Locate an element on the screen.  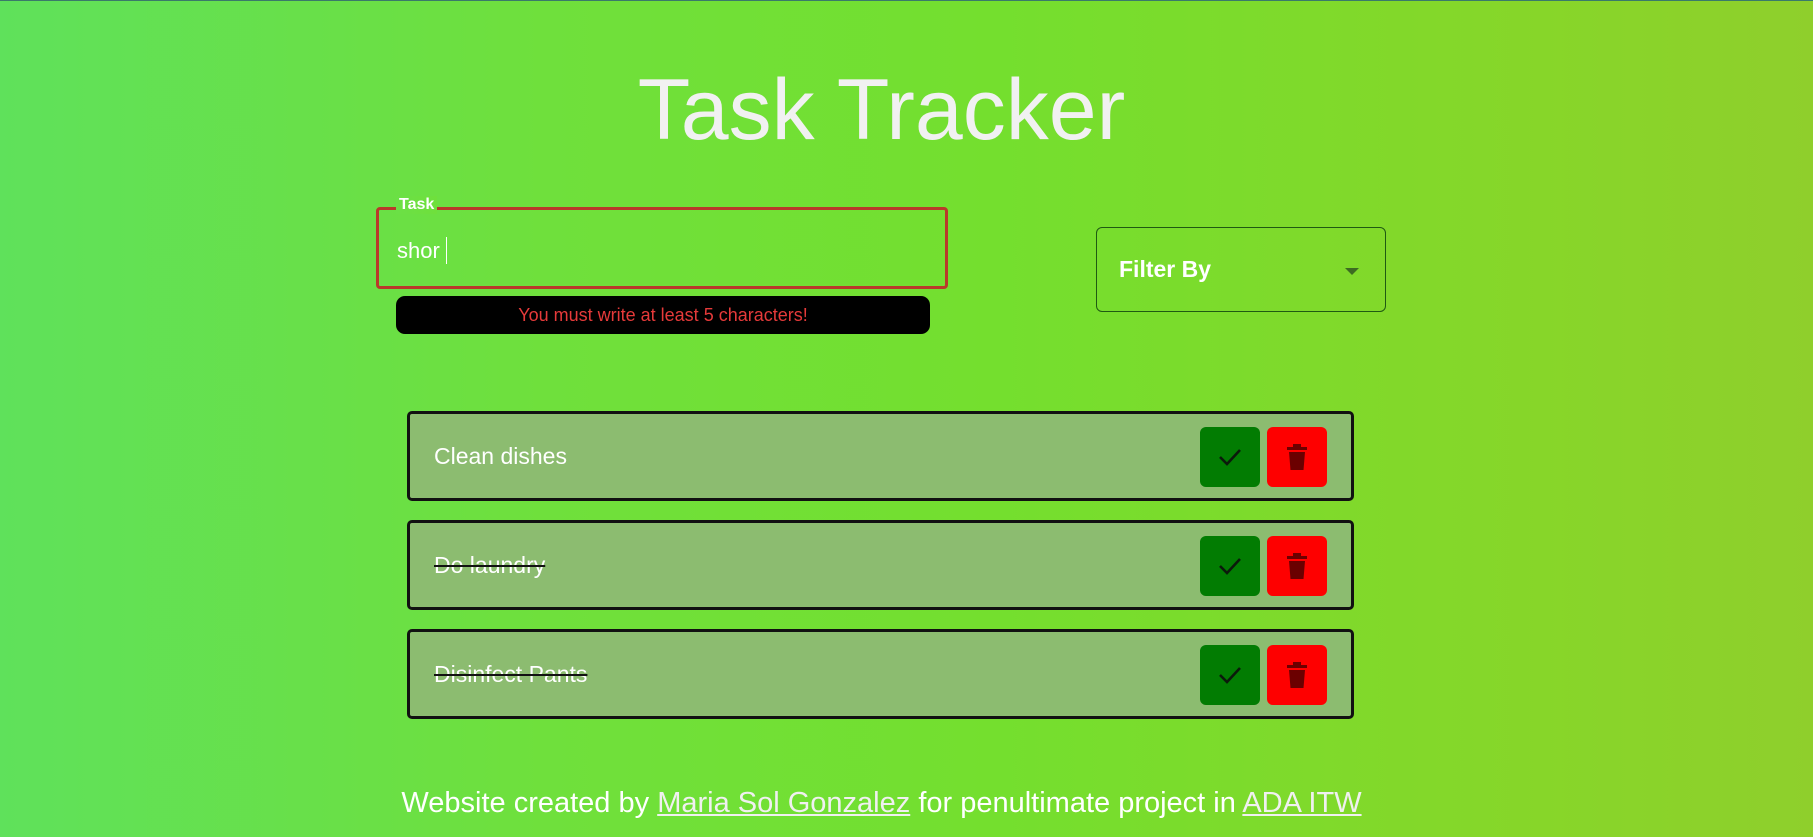
task-item: Disinfect Pants is located at coordinates (880, 674).